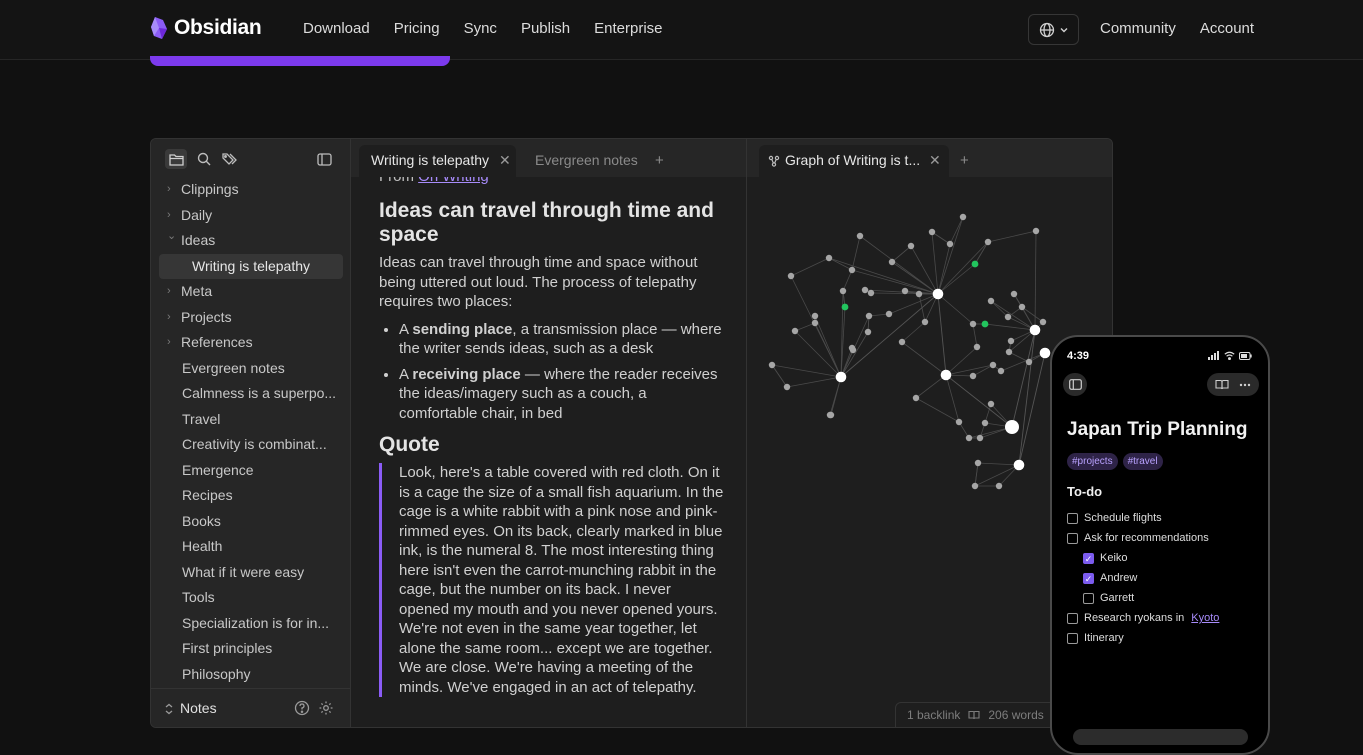 Image resolution: width=1363 pixels, height=755 pixels. I want to click on collapse-sidebar-button, so click(324, 159).